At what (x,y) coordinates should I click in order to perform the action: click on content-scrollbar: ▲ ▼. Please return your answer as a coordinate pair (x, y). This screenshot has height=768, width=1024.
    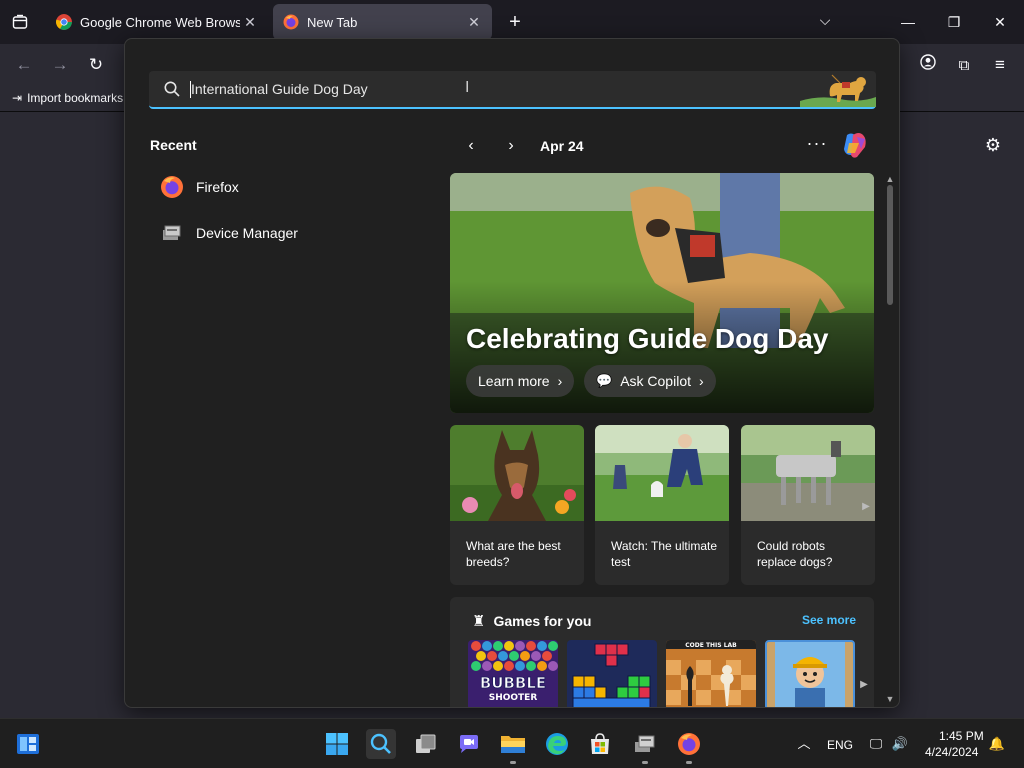
    Looking at the image, I should click on (889, 439).